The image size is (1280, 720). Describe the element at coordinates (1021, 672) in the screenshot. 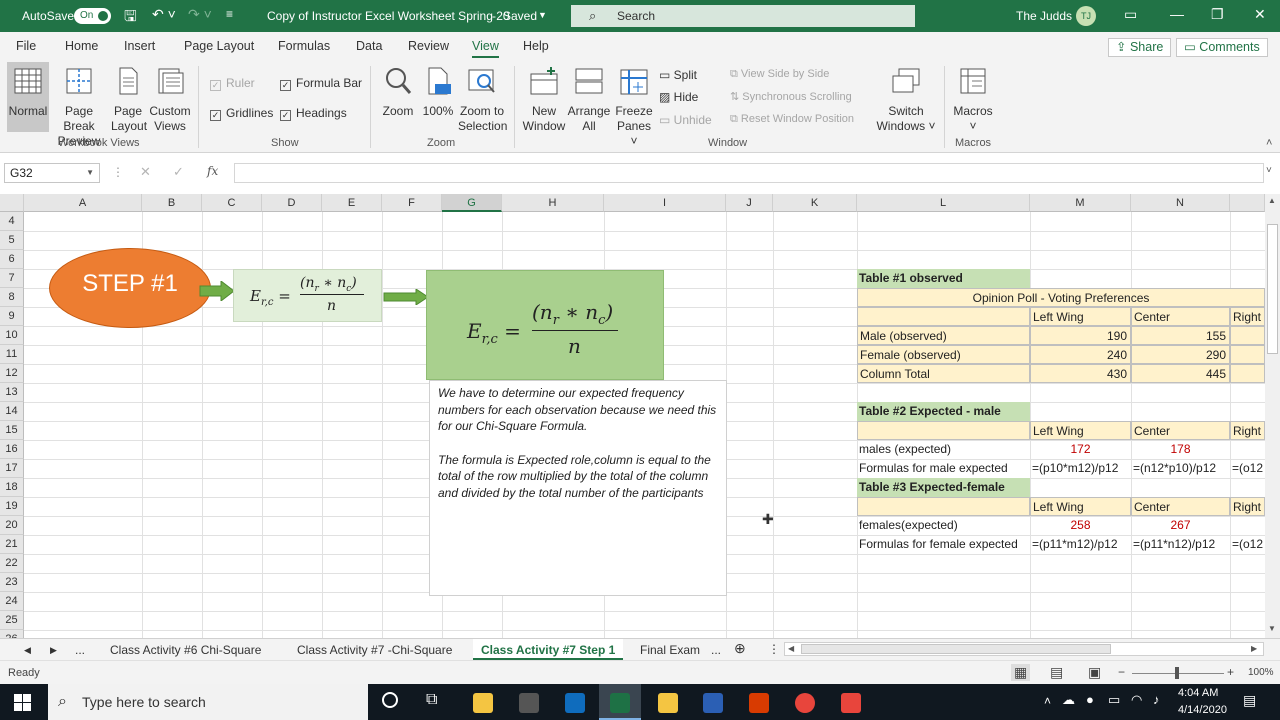

I see `normal-view-icon: ▦` at that location.